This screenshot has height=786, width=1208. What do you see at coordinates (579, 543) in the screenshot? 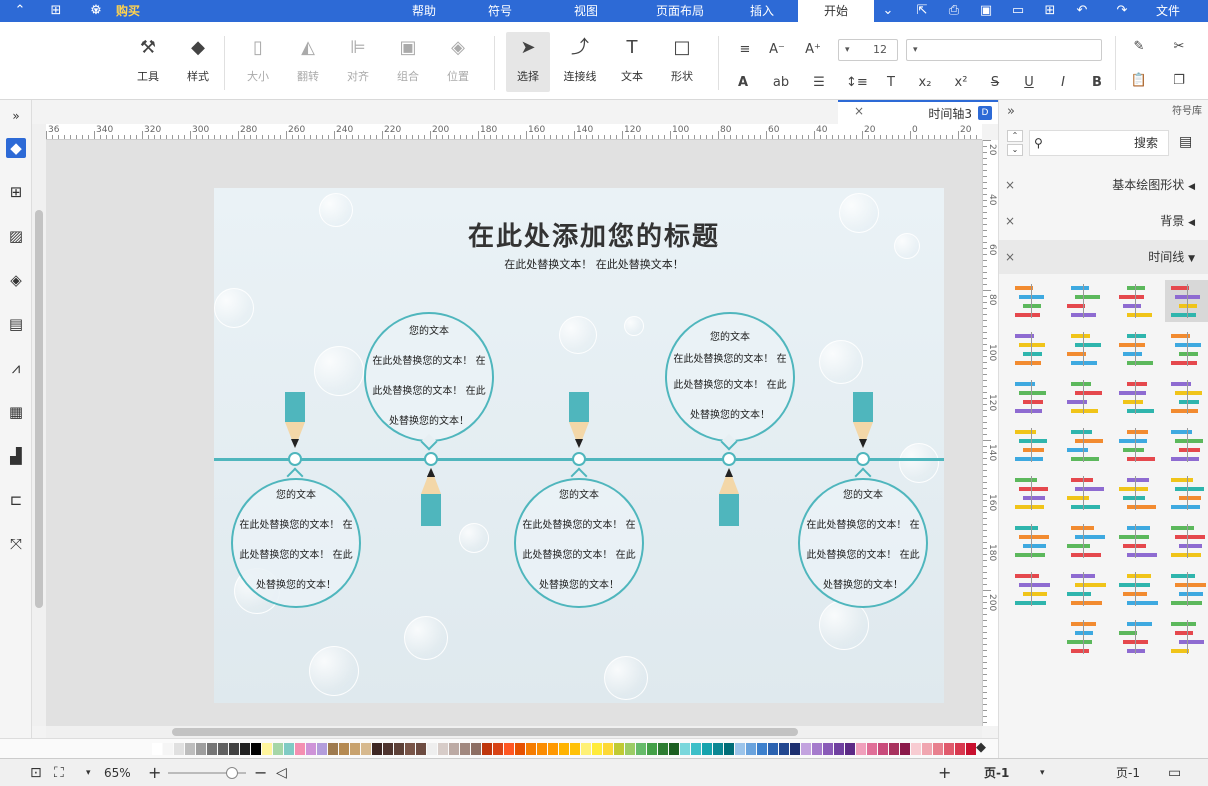
I see `timeline-callout-bottom: 您的文本 在此处替换您的文本！ 在 此处替换您的文本！ 在此 处替换您的文本！` at bounding box center [579, 543].